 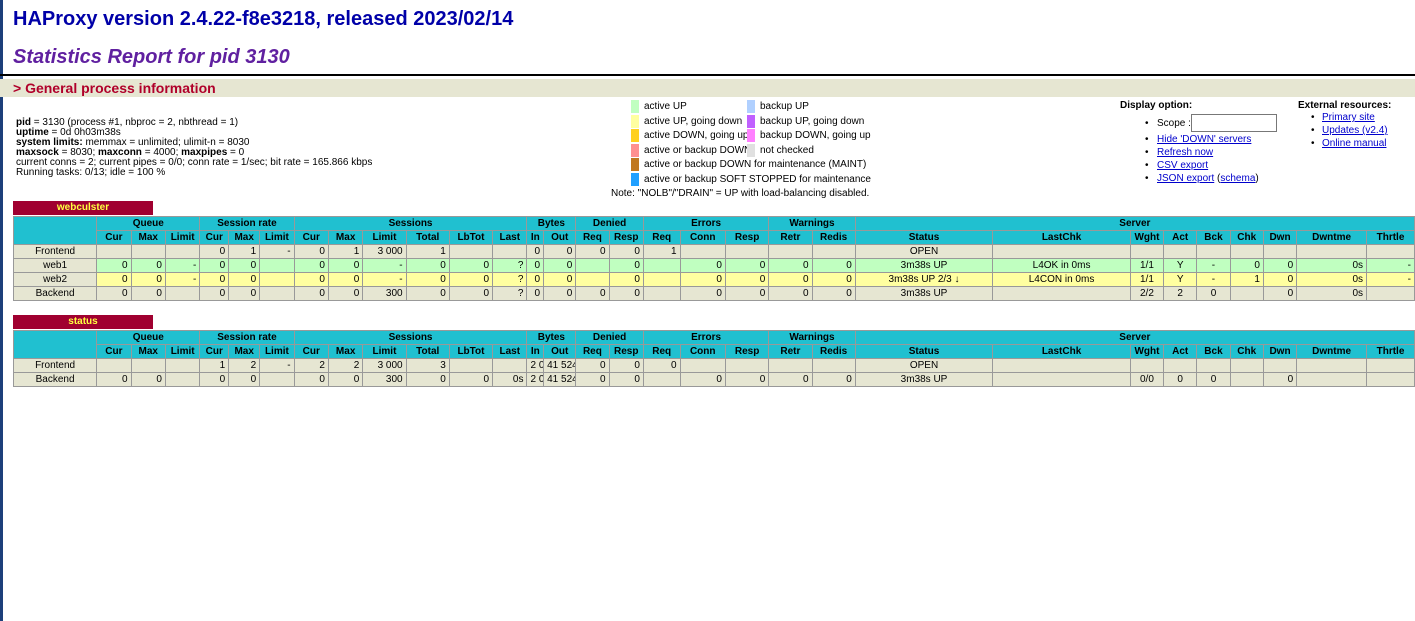 What do you see at coordinates (114, 88) in the screenshot?
I see `section-title: > General process information` at bounding box center [114, 88].